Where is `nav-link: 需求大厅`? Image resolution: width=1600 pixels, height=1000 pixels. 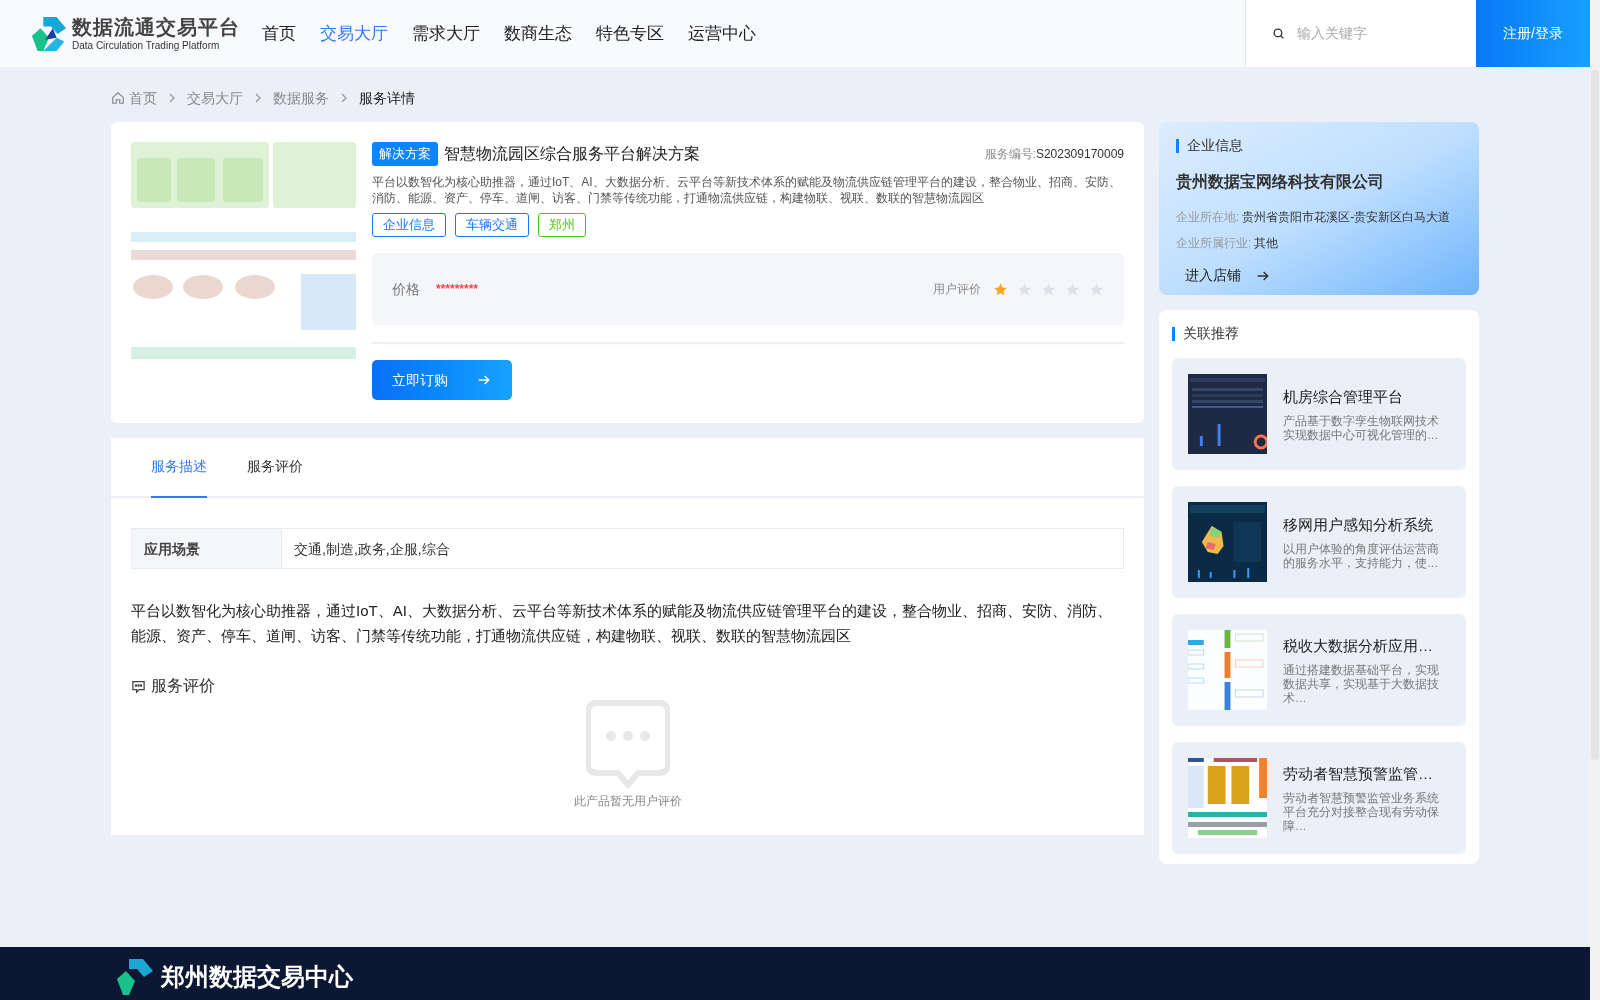 nav-link: 需求大厅 is located at coordinates (446, 33).